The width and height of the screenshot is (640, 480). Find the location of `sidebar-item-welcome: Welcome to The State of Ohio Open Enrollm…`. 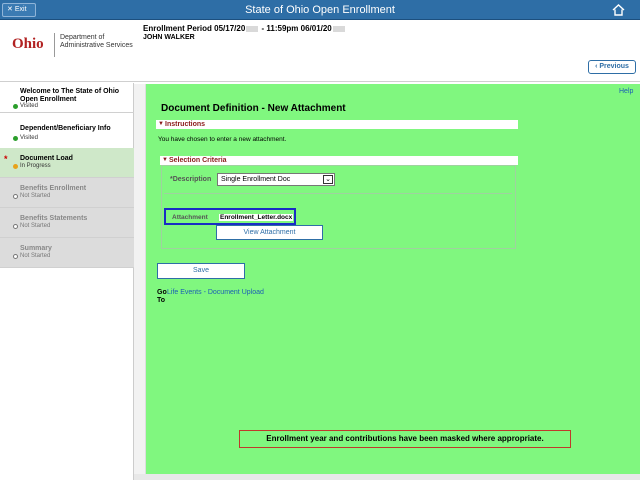

sidebar-item-welcome: Welcome to The State of Ohio Open Enrollm… is located at coordinates (67, 98).